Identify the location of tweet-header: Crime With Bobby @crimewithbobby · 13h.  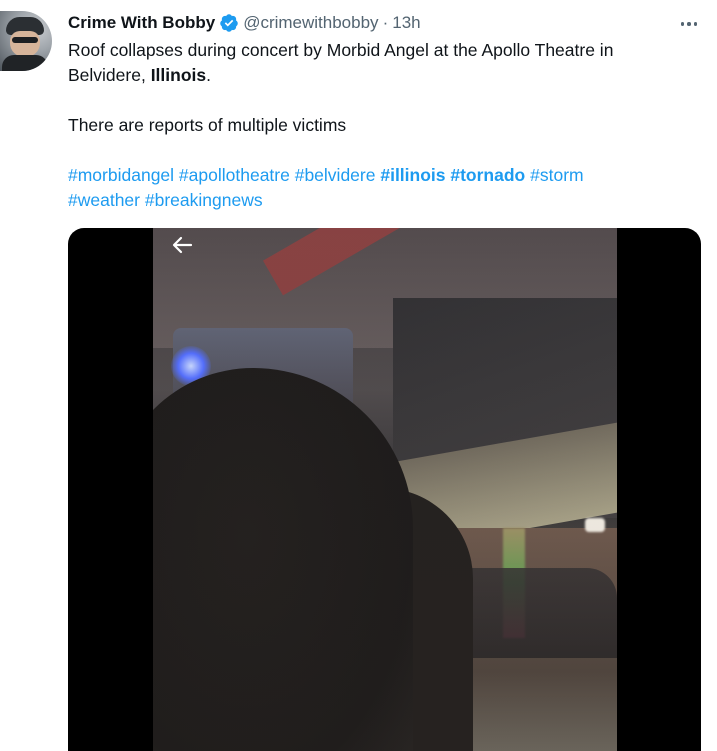
(244, 23).